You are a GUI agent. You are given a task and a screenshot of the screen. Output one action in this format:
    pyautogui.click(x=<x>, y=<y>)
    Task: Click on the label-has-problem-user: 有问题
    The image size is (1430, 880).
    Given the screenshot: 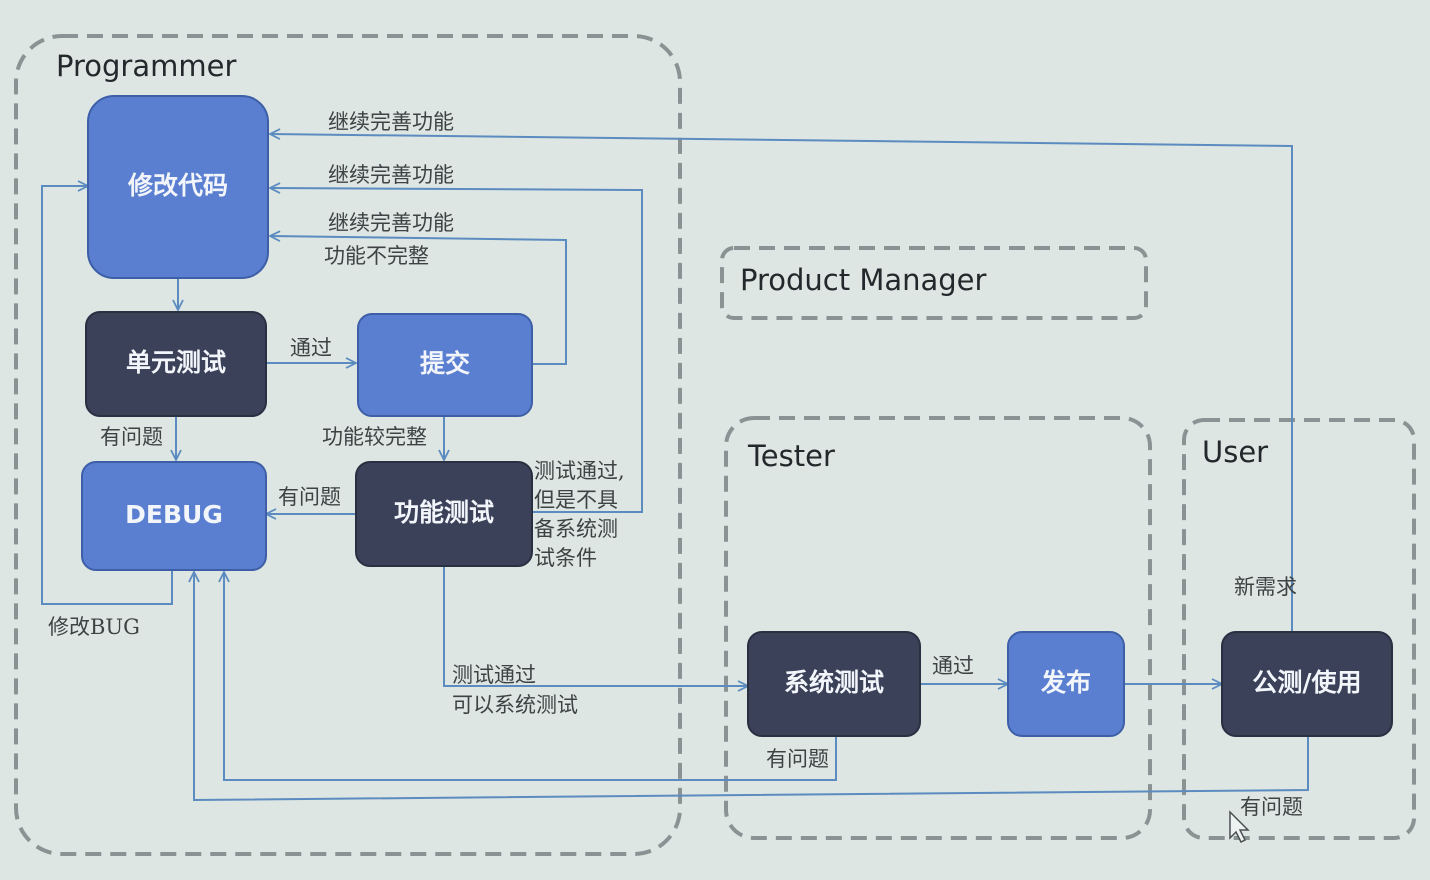 What is the action you would take?
    pyautogui.click(x=1271, y=807)
    